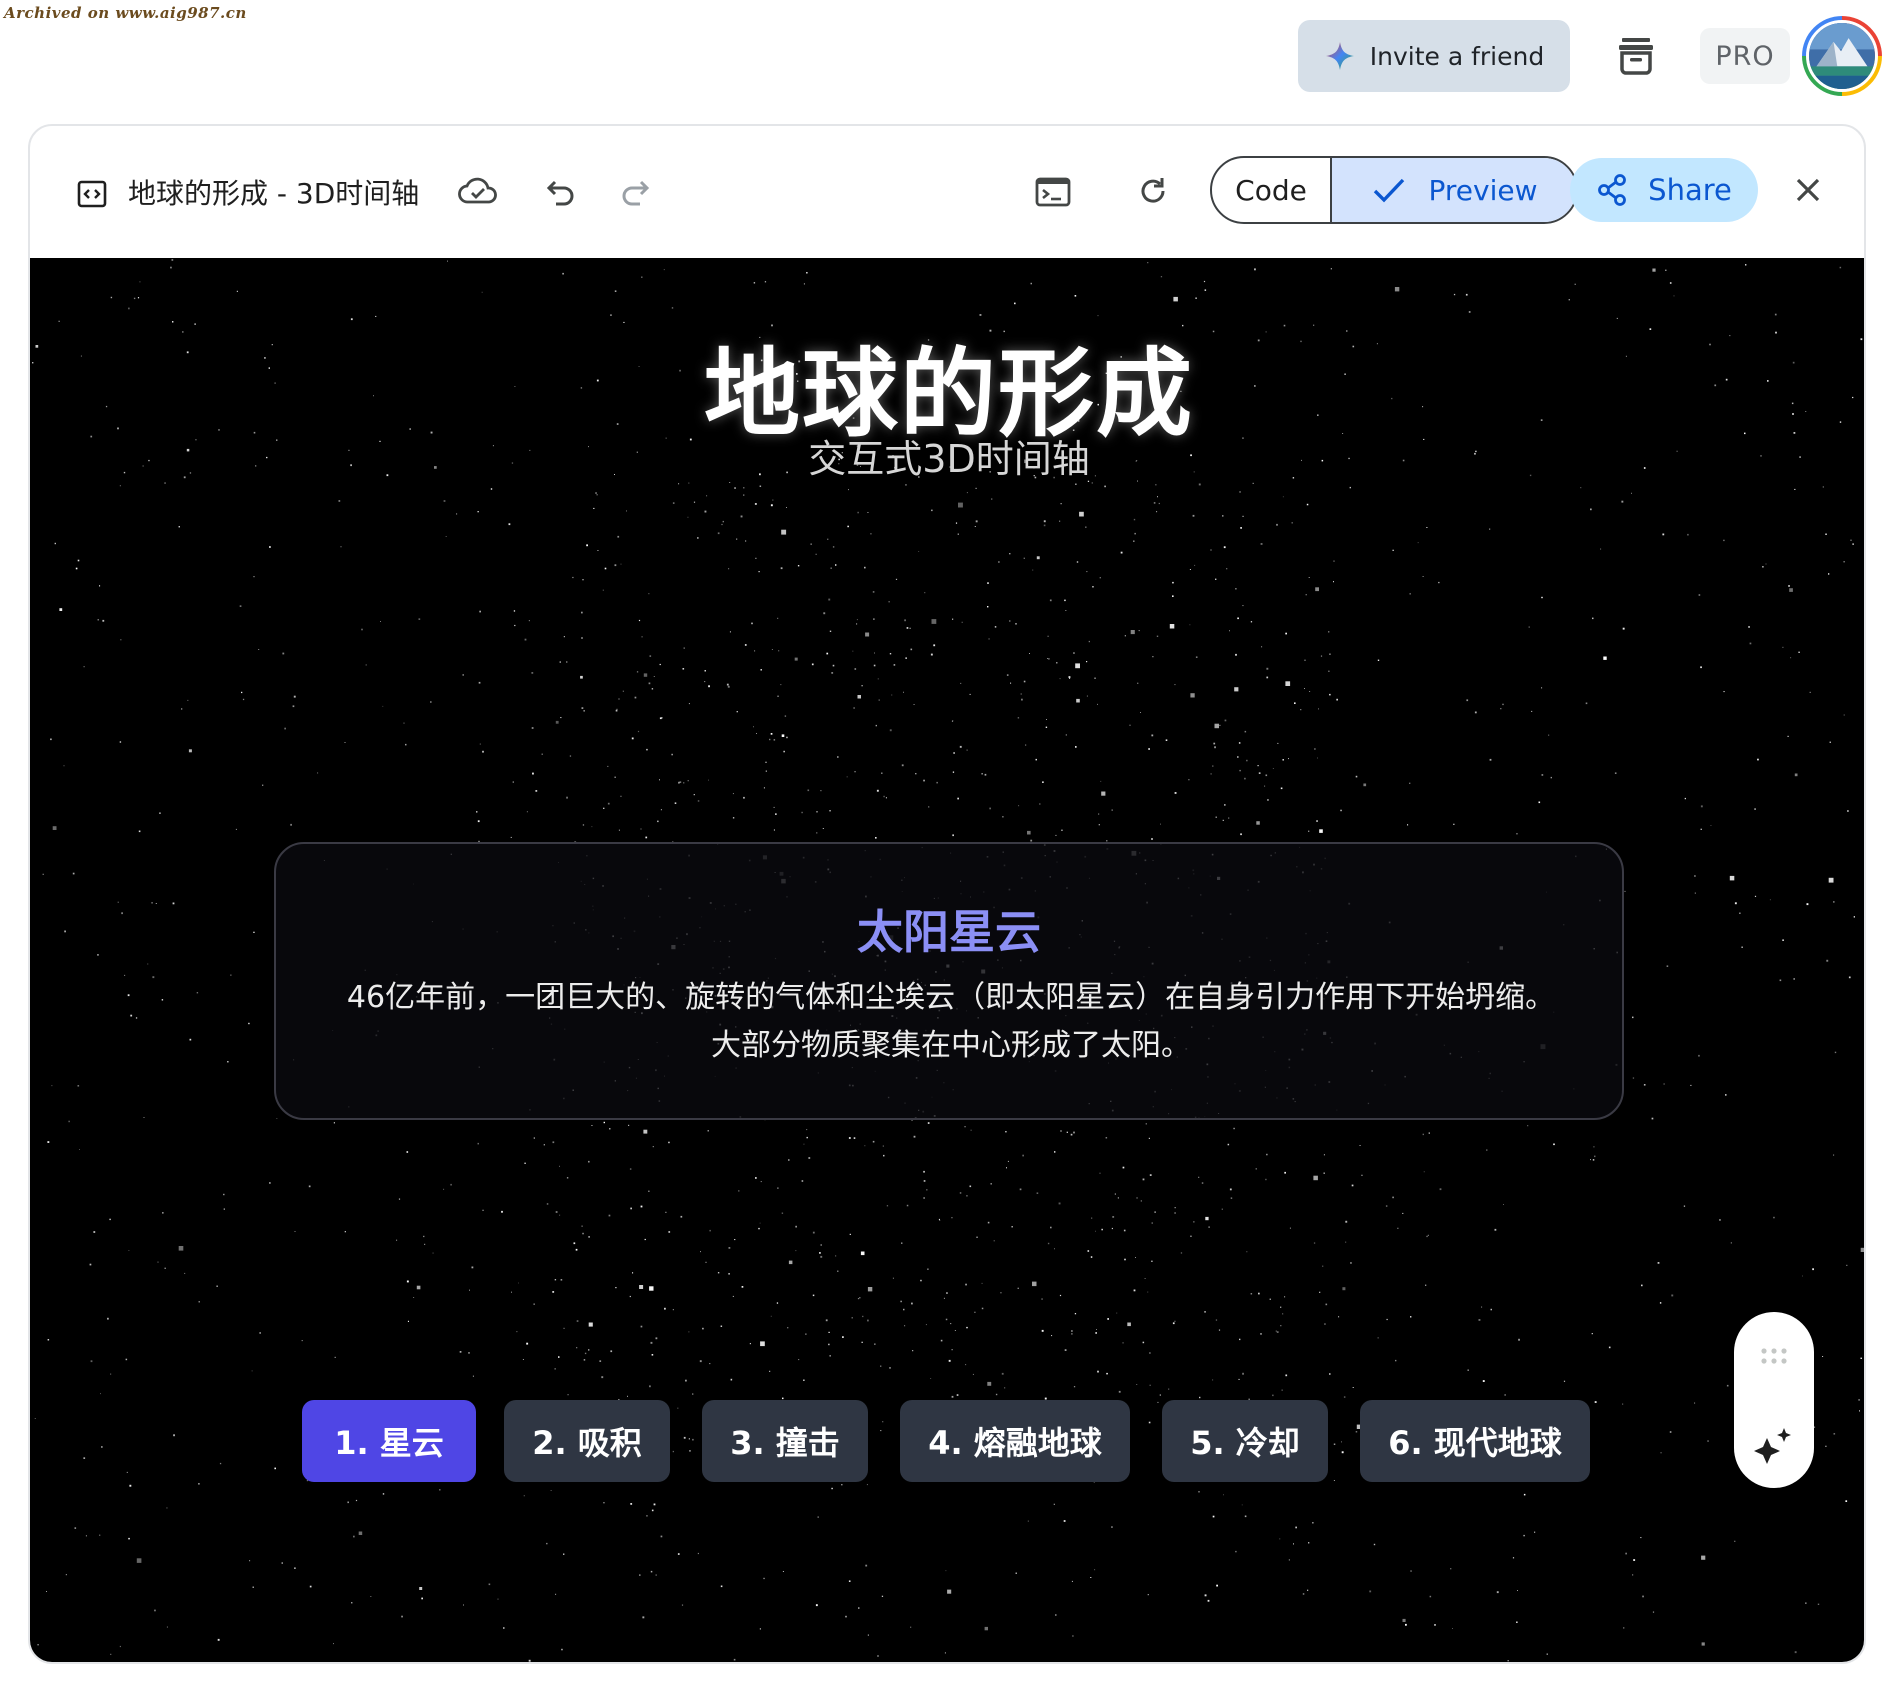 The image size is (1886, 1682). Describe the element at coordinates (1388, 190) in the screenshot. I see `check-icon` at that location.